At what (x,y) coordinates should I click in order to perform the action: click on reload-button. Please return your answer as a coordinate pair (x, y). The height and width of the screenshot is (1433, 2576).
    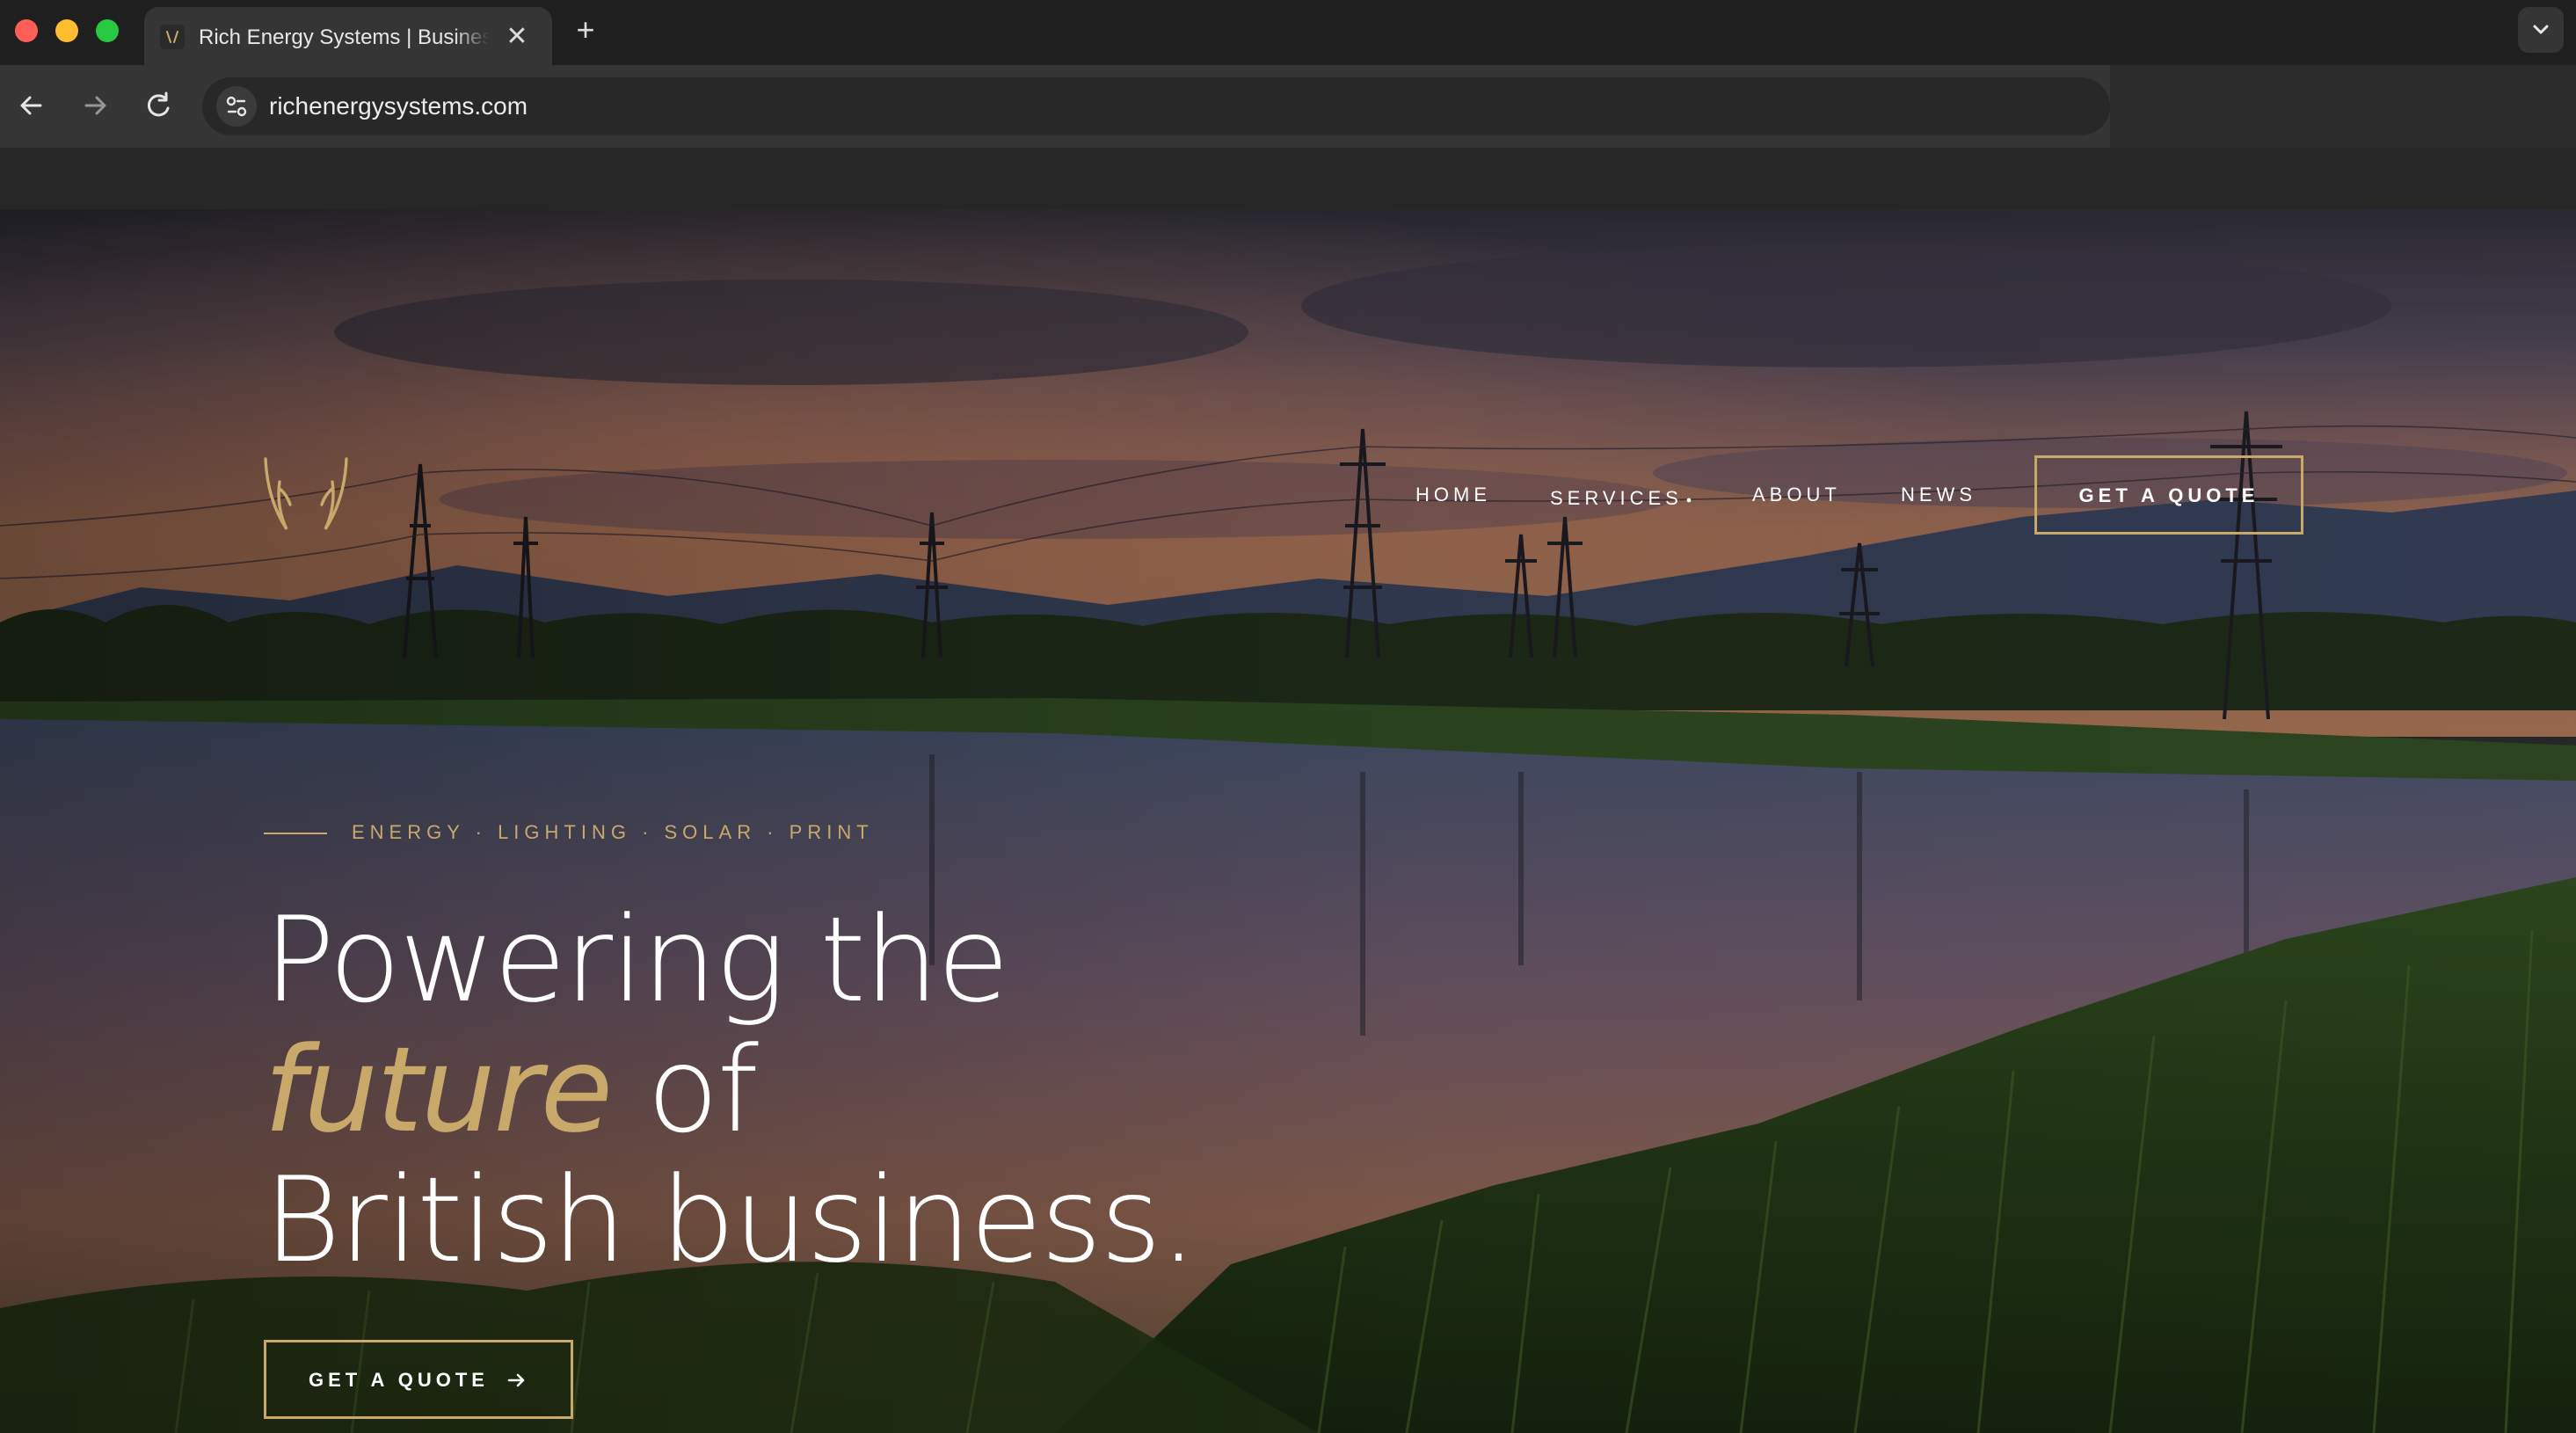
    Looking at the image, I should click on (158, 105).